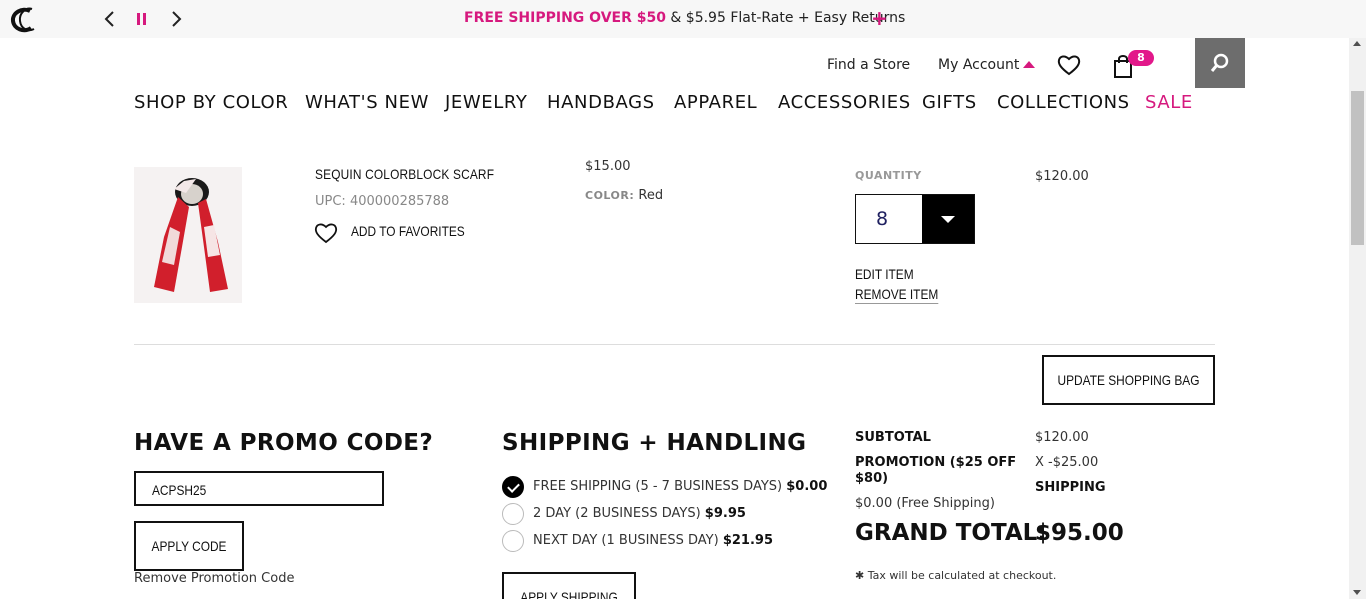  I want to click on divider, so click(674, 344).